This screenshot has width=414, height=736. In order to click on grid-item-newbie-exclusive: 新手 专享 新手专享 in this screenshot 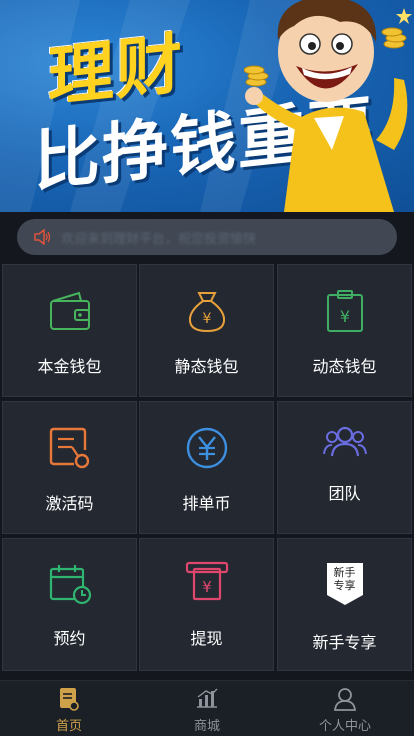, I will do `click(344, 604)`.